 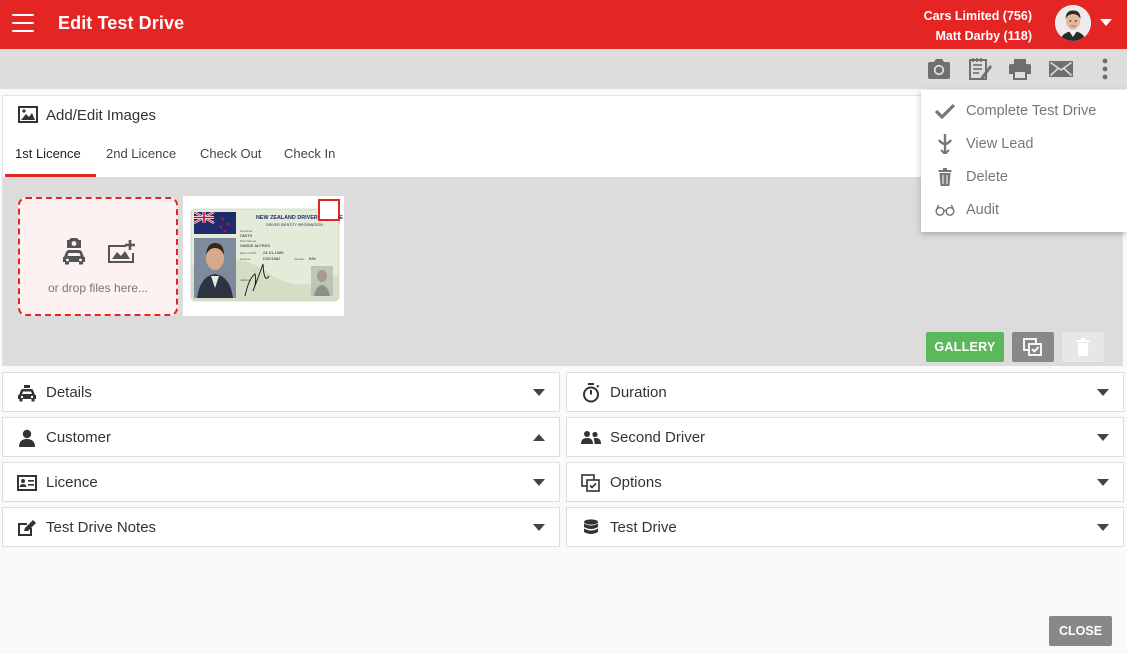 What do you see at coordinates (72, 482) in the screenshot?
I see `panel-licence-label: Licence` at bounding box center [72, 482].